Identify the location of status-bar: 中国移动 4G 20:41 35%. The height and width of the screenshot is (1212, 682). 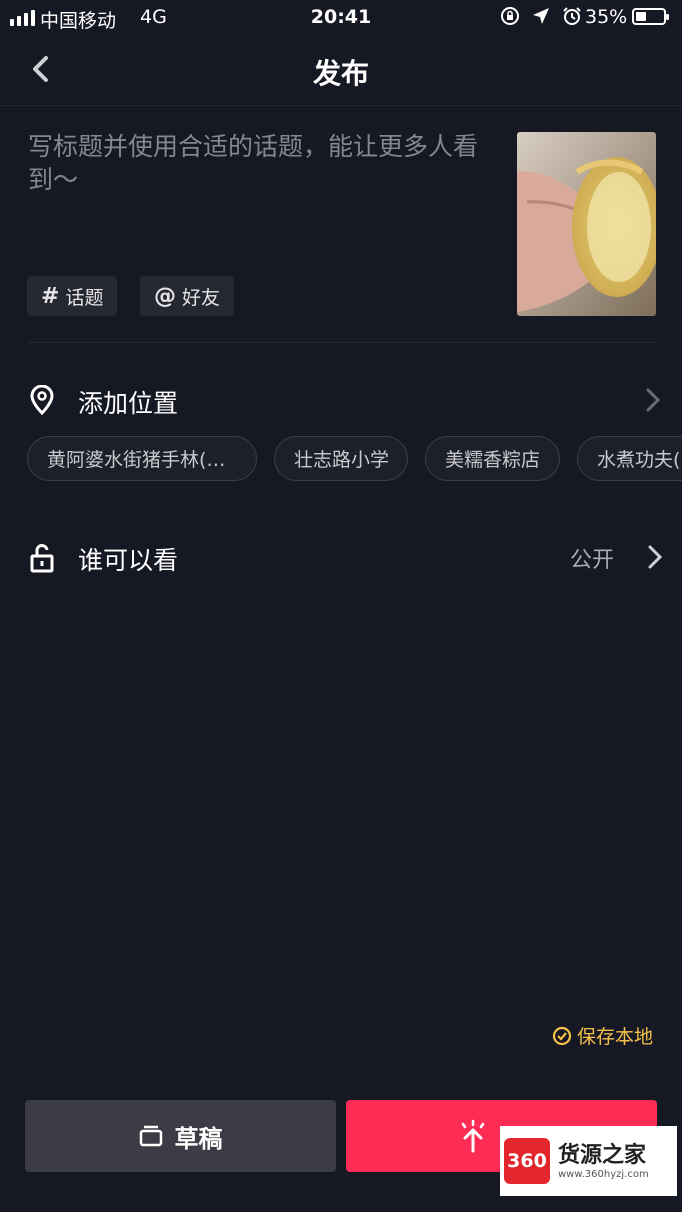
(341, 18).